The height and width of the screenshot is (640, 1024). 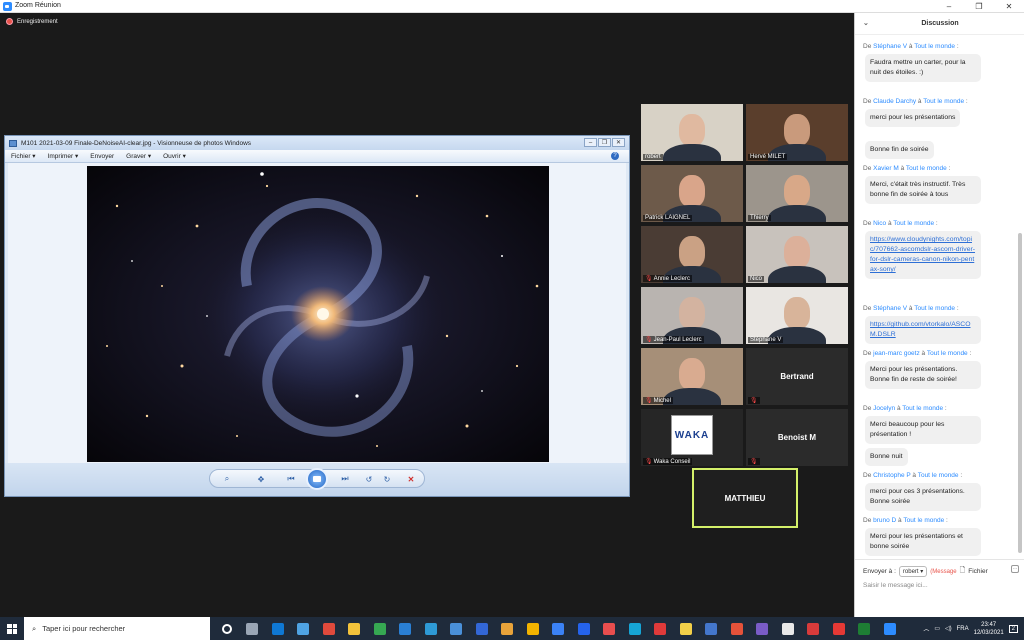 What do you see at coordinates (884, 408) in the screenshot?
I see `chat-sender: Jocelyn` at bounding box center [884, 408].